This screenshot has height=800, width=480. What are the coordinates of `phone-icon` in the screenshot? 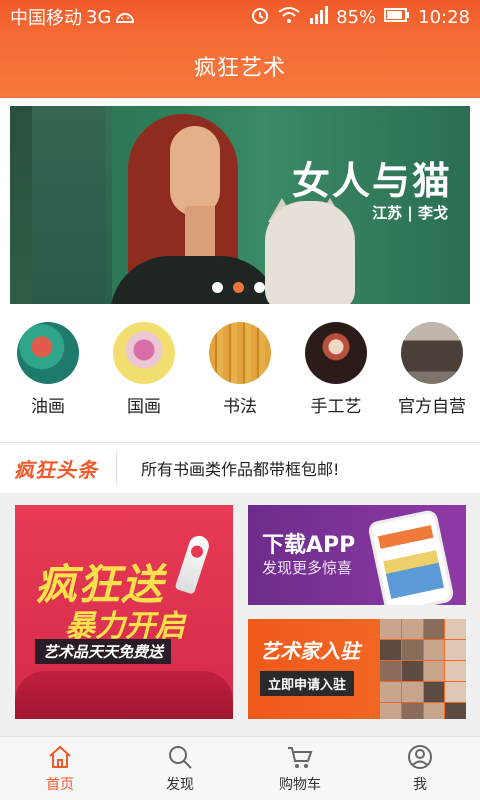 It's located at (411, 556).